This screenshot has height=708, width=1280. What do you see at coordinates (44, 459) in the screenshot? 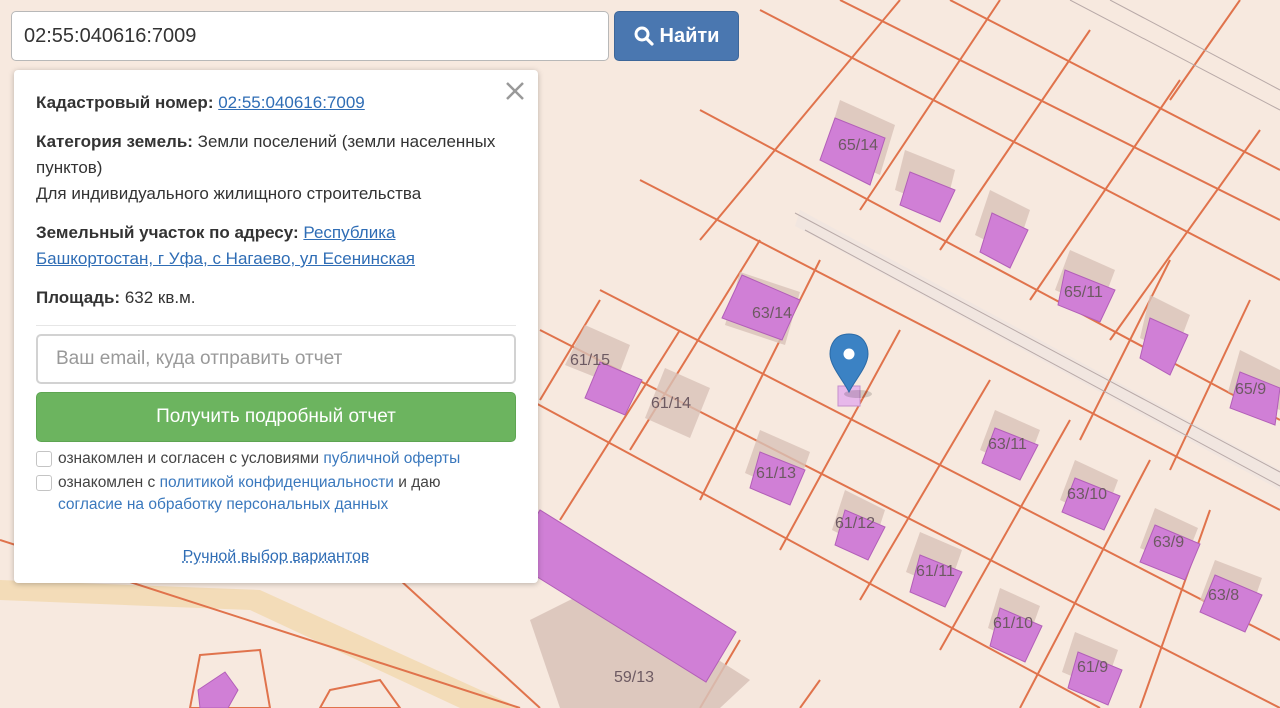
I see `offer-consent-checkbox` at bounding box center [44, 459].